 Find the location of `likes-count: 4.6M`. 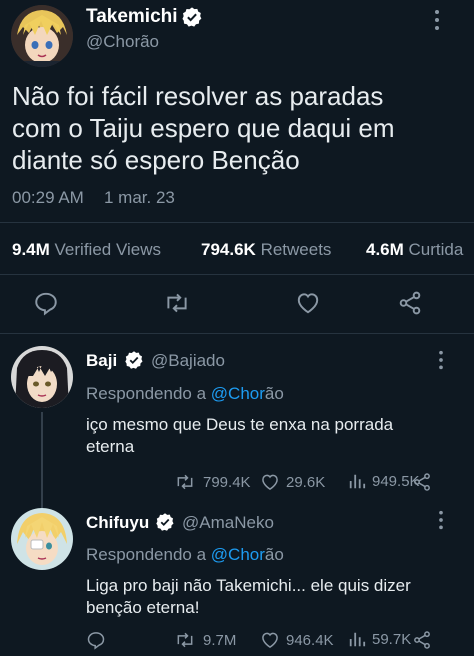

likes-count: 4.6M is located at coordinates (385, 249).